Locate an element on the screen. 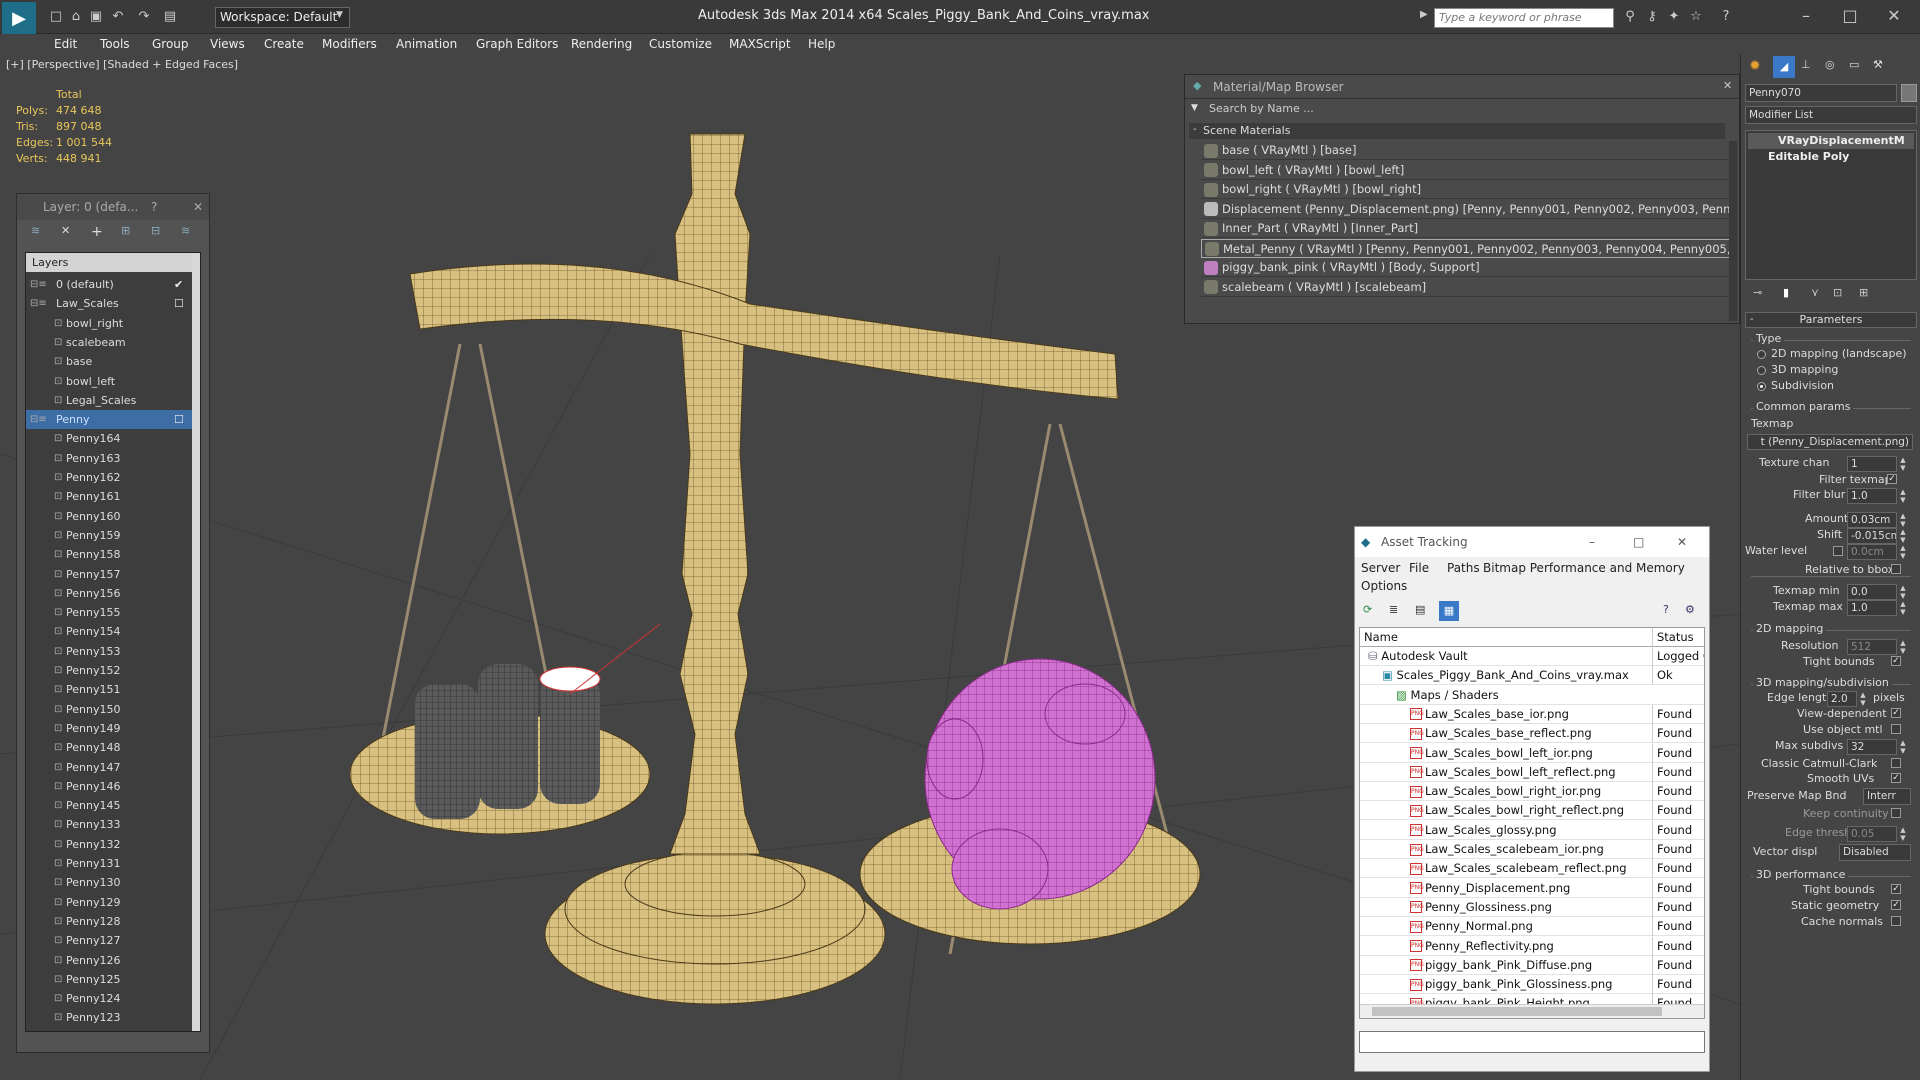 This screenshot has width=1920, height=1080. radio-3d-mapping is located at coordinates (1761, 370).